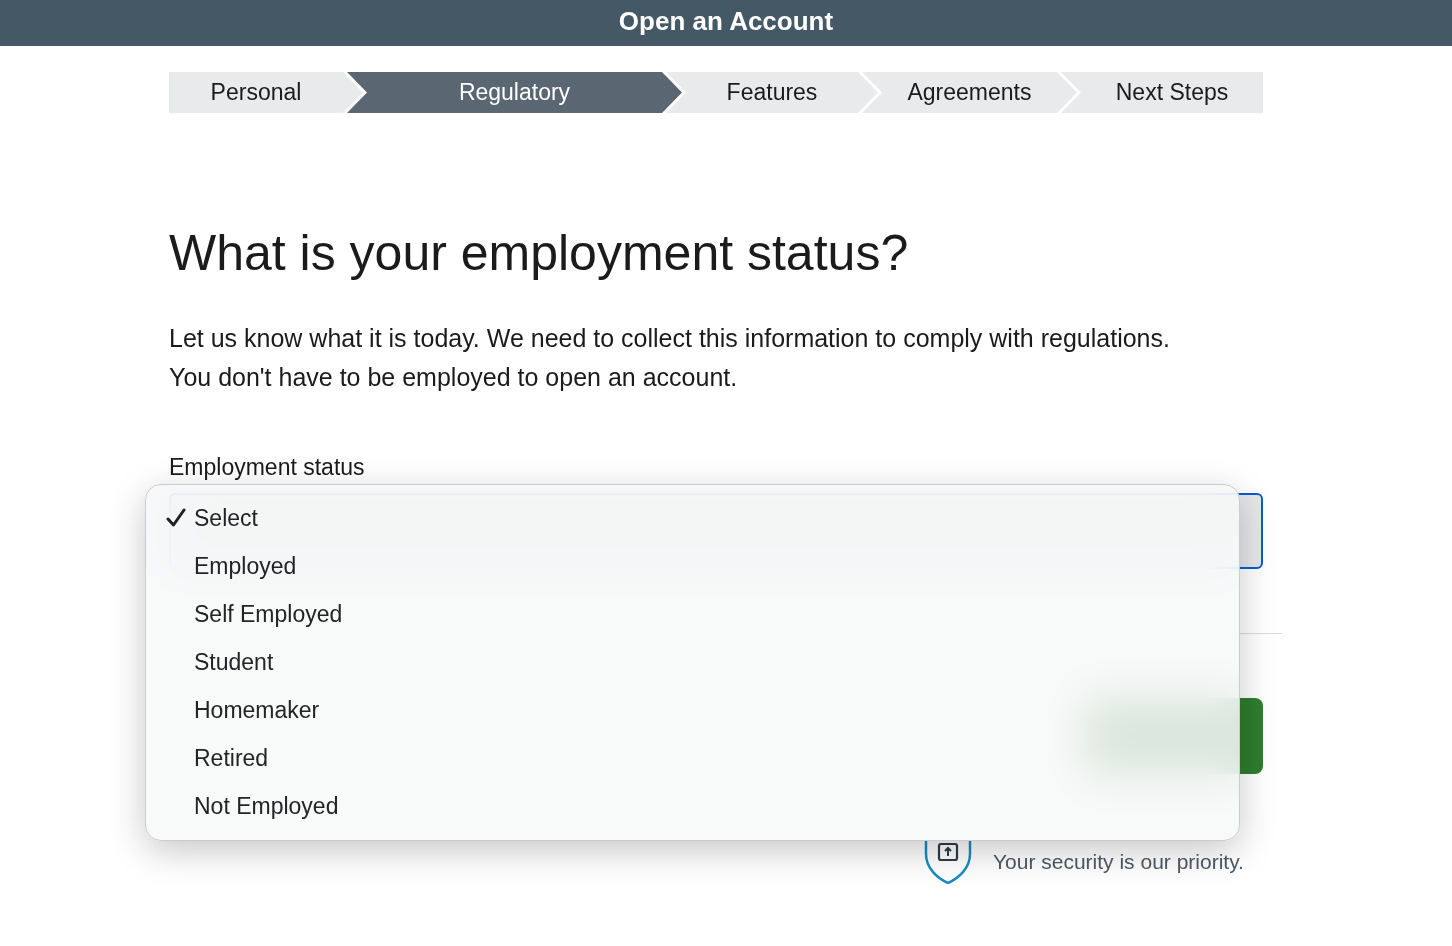 The width and height of the screenshot is (1452, 946). Describe the element at coordinates (514, 92) in the screenshot. I see `progress-step: Regulatory` at that location.